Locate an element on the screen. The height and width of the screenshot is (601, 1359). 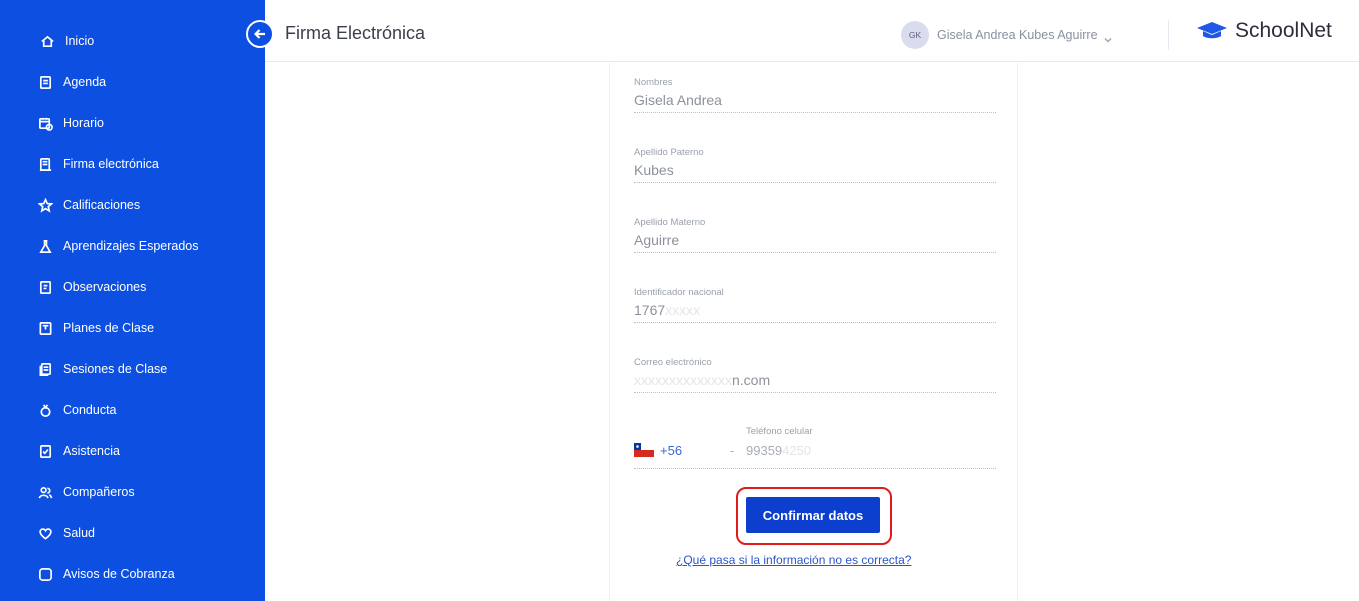
flask-icon is located at coordinates (45, 246).